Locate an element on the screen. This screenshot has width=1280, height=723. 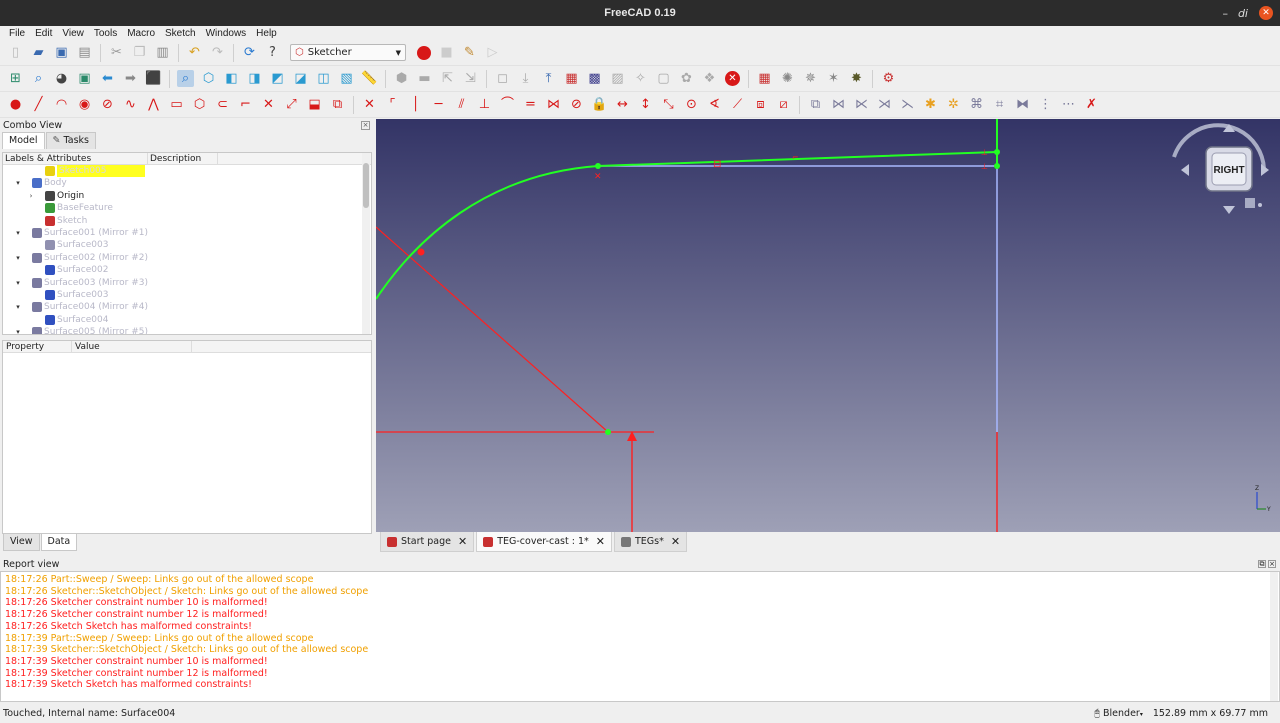
tree-item: ▾ Surface004 (Mirror #4) is located at coordinates (187, 307).